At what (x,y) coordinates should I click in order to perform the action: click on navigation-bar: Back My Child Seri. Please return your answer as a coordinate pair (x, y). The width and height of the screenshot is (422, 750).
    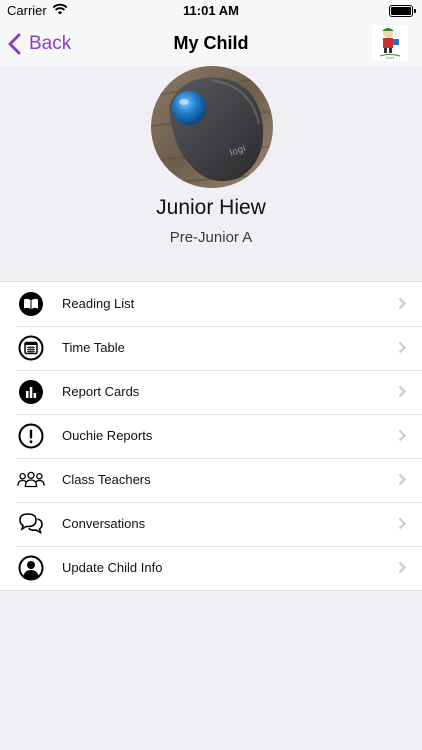
    Looking at the image, I should click on (211, 44).